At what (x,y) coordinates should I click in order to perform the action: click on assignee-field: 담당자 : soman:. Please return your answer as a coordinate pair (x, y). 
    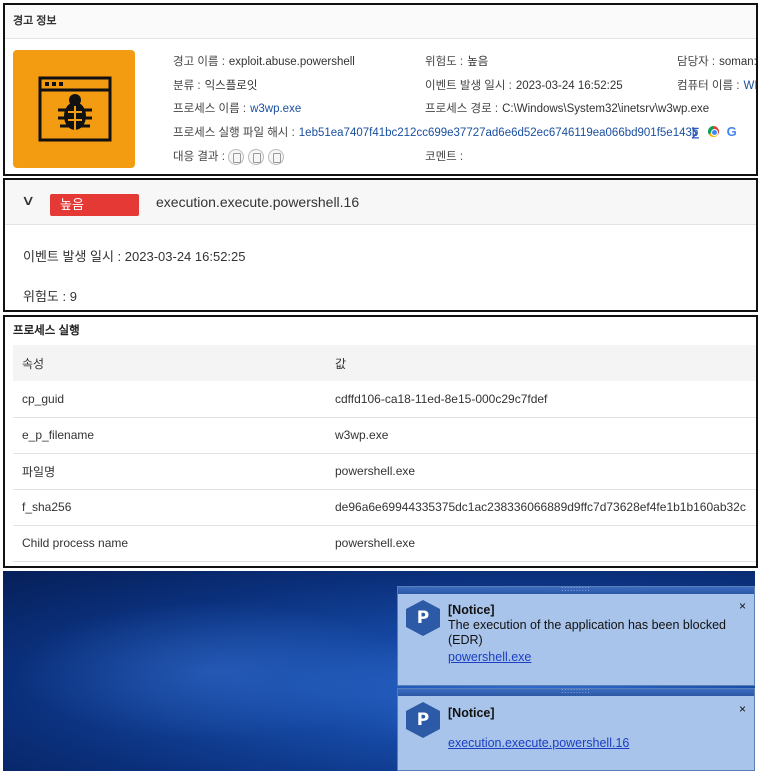
    Looking at the image, I should click on (717, 61).